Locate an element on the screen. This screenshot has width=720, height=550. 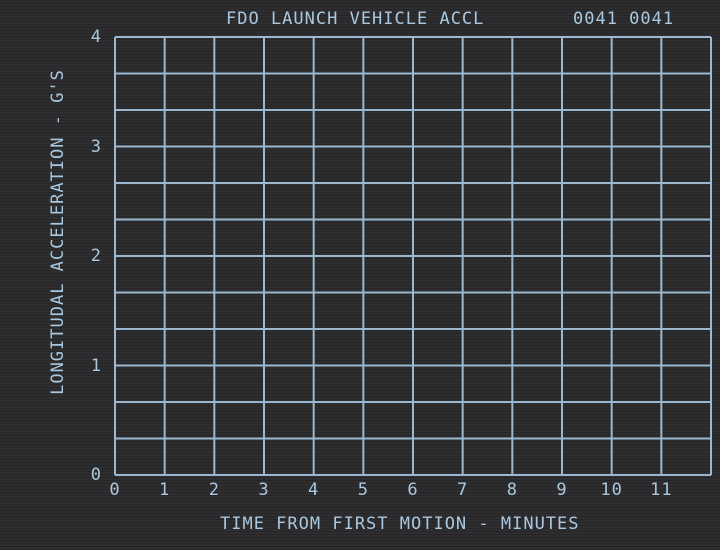
x-tick-label: 11 is located at coordinates (661, 490).